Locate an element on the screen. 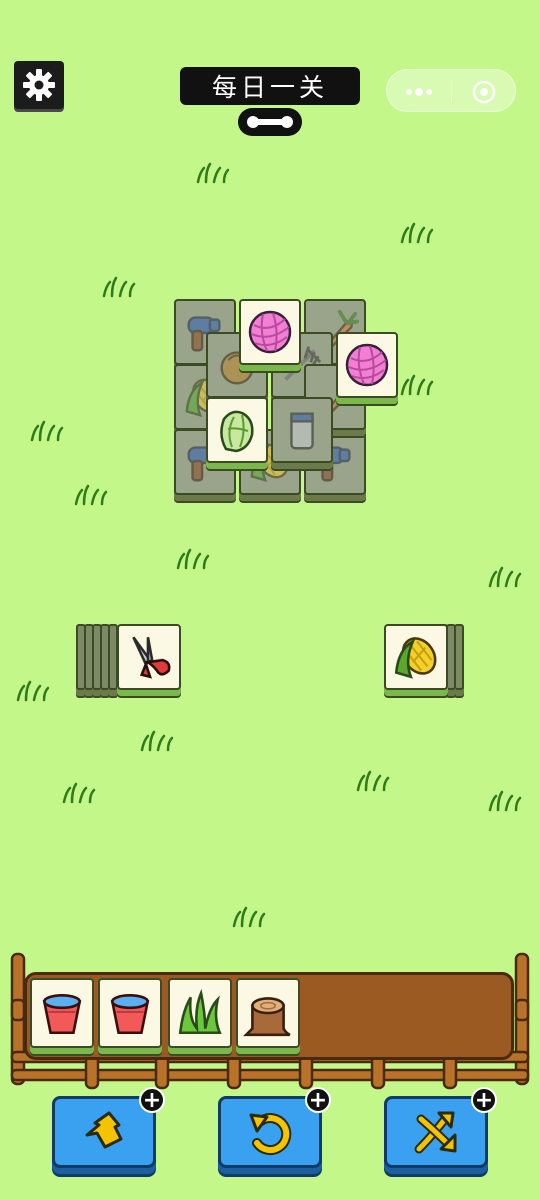 Image resolution: width=540 pixels, height=1200 pixels. bone-icon is located at coordinates (270, 122).